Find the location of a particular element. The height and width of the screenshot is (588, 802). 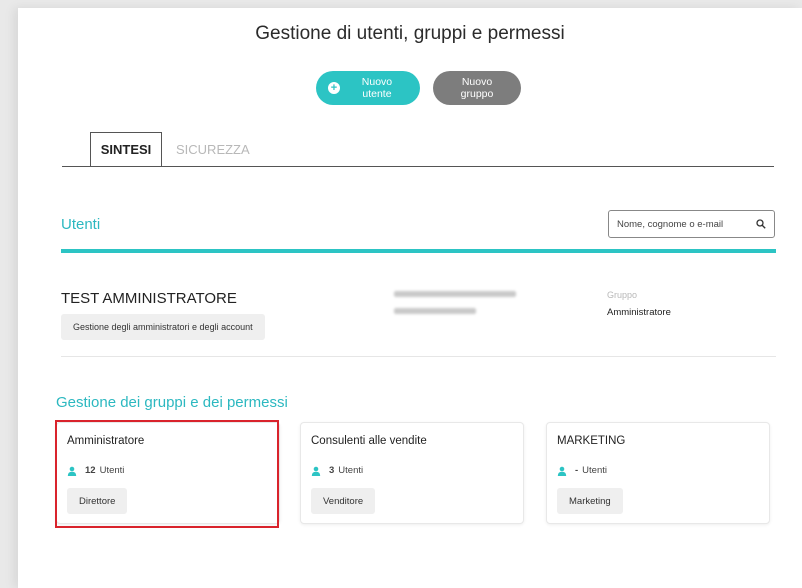

redacted-email is located at coordinates (455, 294).